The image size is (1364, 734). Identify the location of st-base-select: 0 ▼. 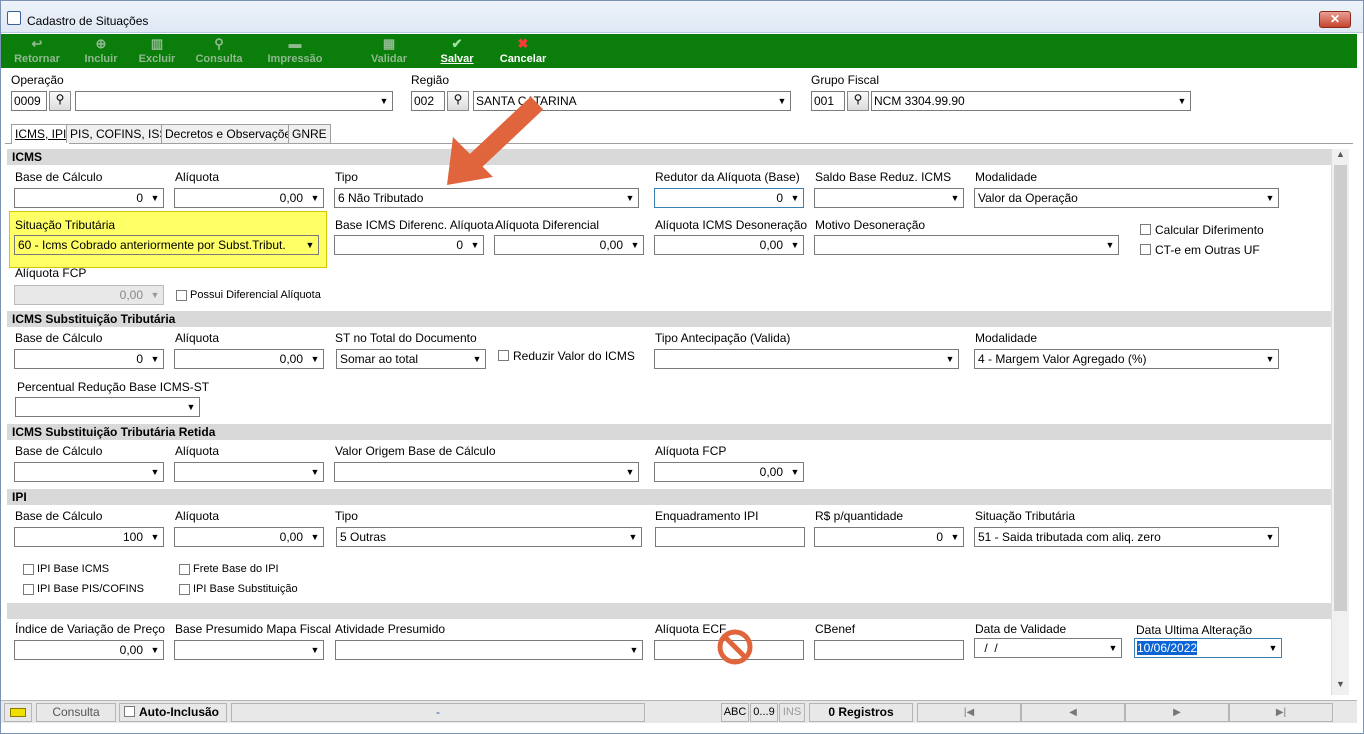
(89, 359).